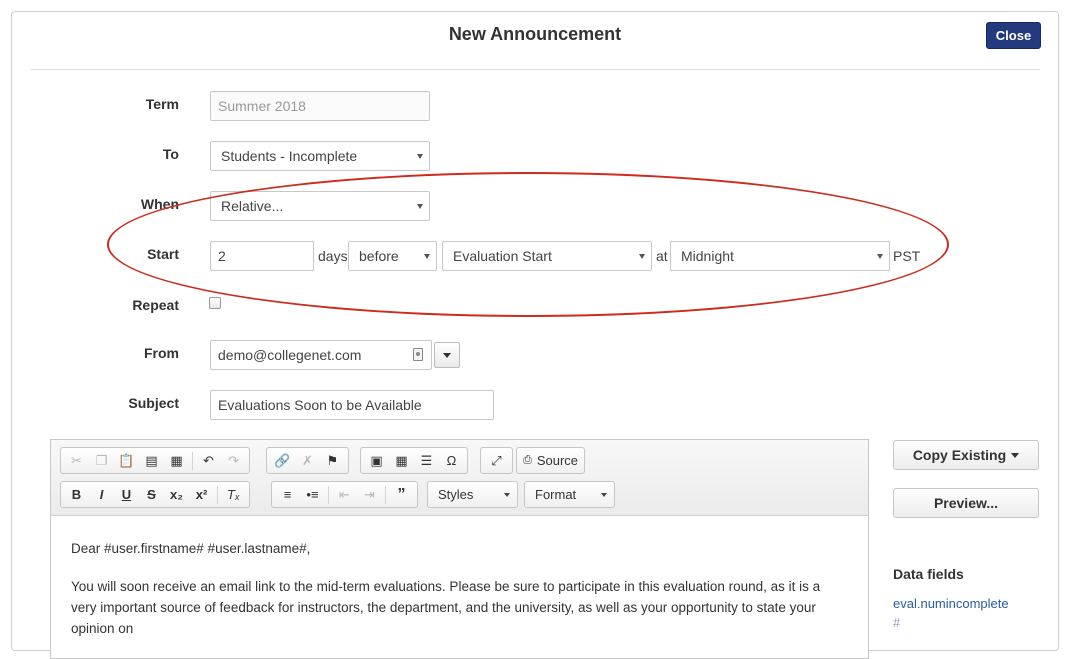 The height and width of the screenshot is (659, 1070). I want to click on repeat-label: Repeat, so click(155, 305).